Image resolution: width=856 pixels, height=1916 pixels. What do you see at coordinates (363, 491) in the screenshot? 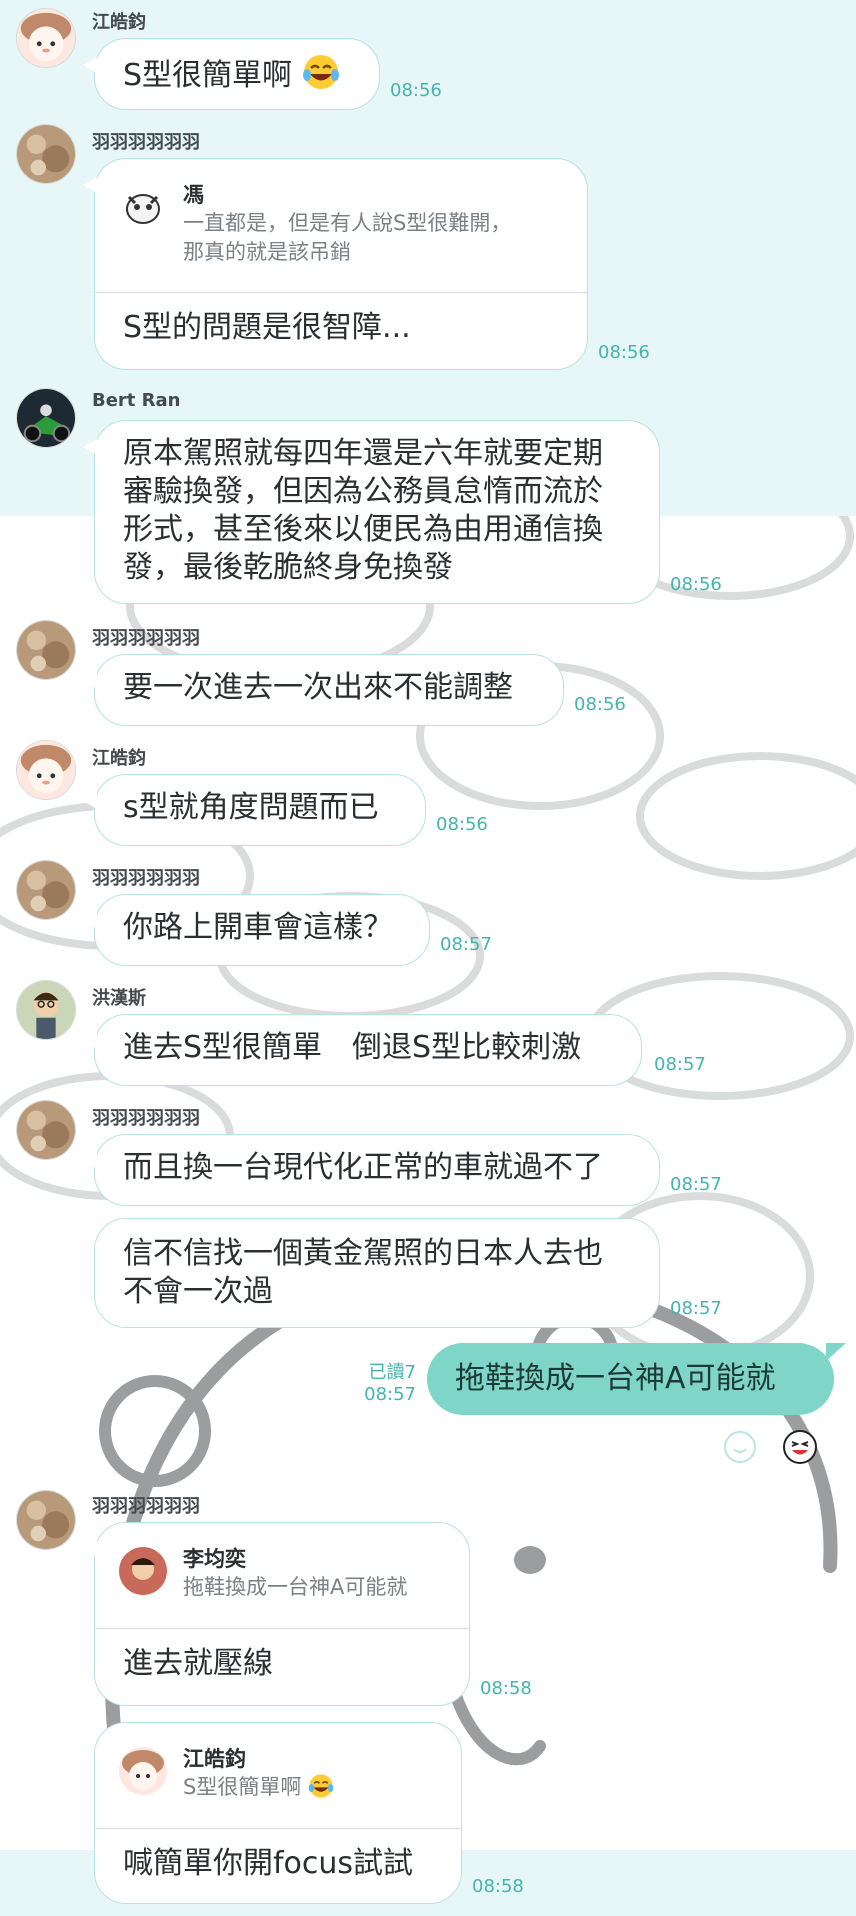
I see `message-text-line: 審驗換發，但因為公務員怠惰而流於` at bounding box center [363, 491].